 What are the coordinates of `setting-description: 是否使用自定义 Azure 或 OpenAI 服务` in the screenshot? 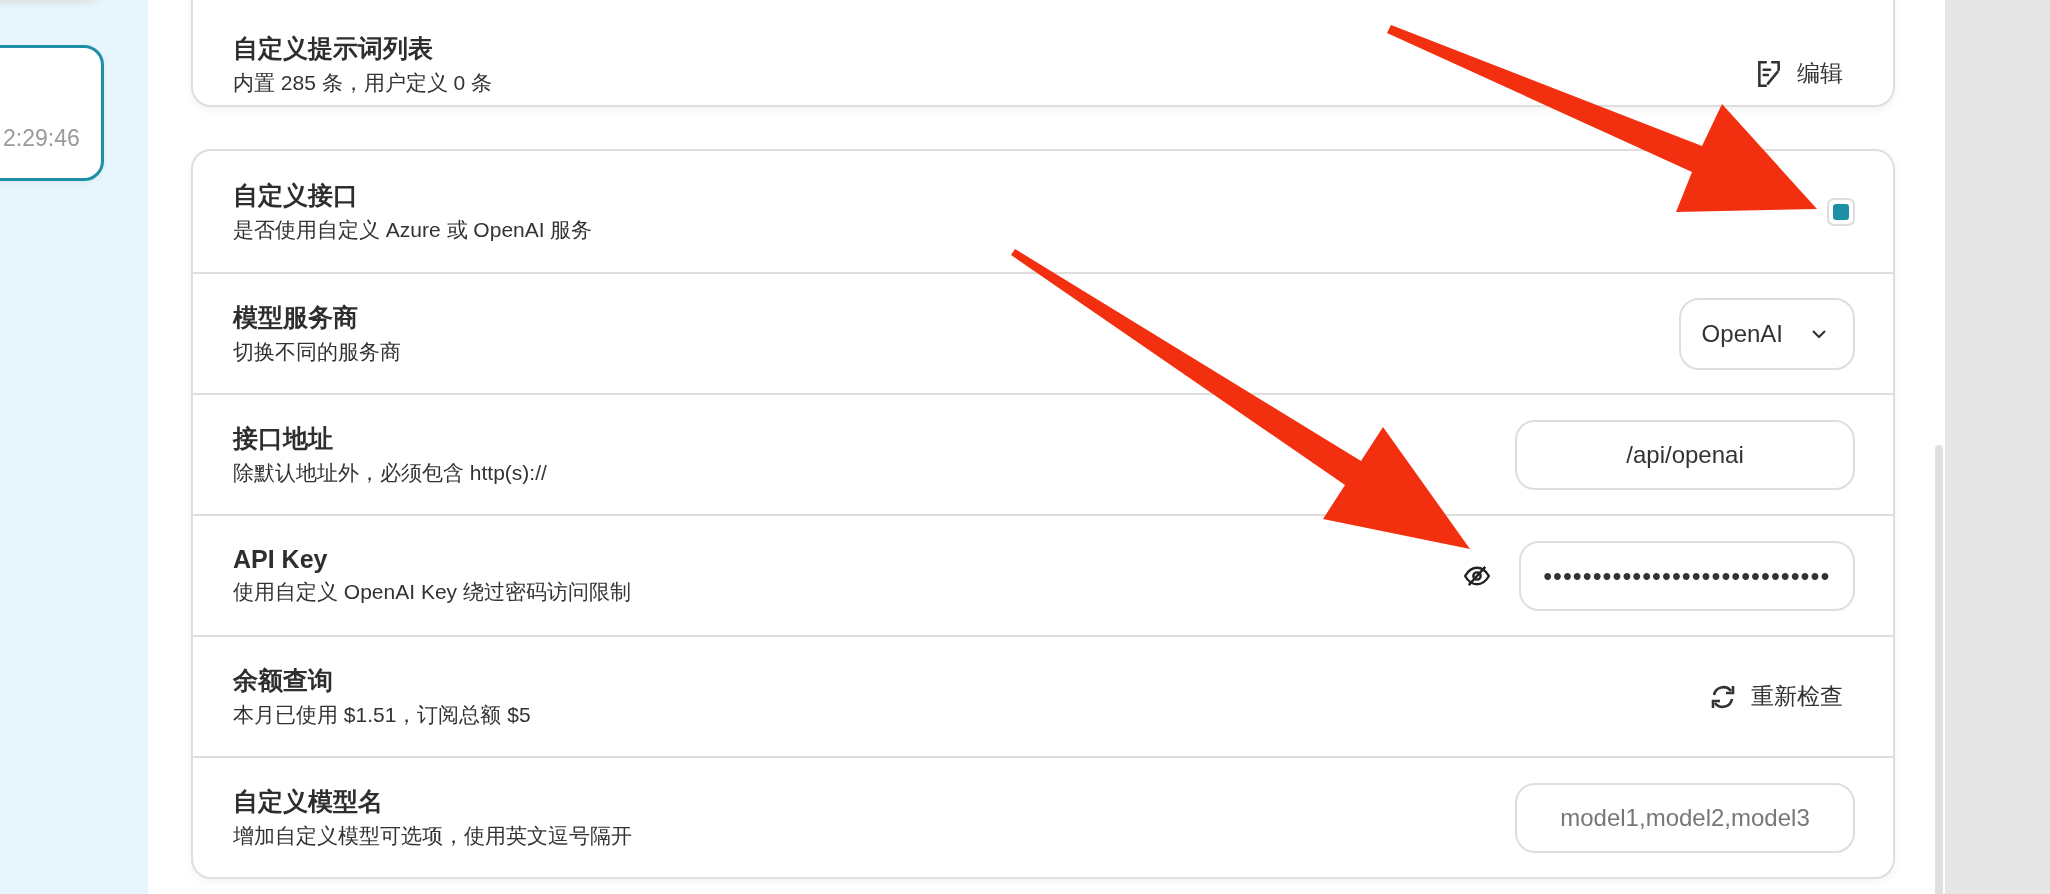 It's located at (413, 230).